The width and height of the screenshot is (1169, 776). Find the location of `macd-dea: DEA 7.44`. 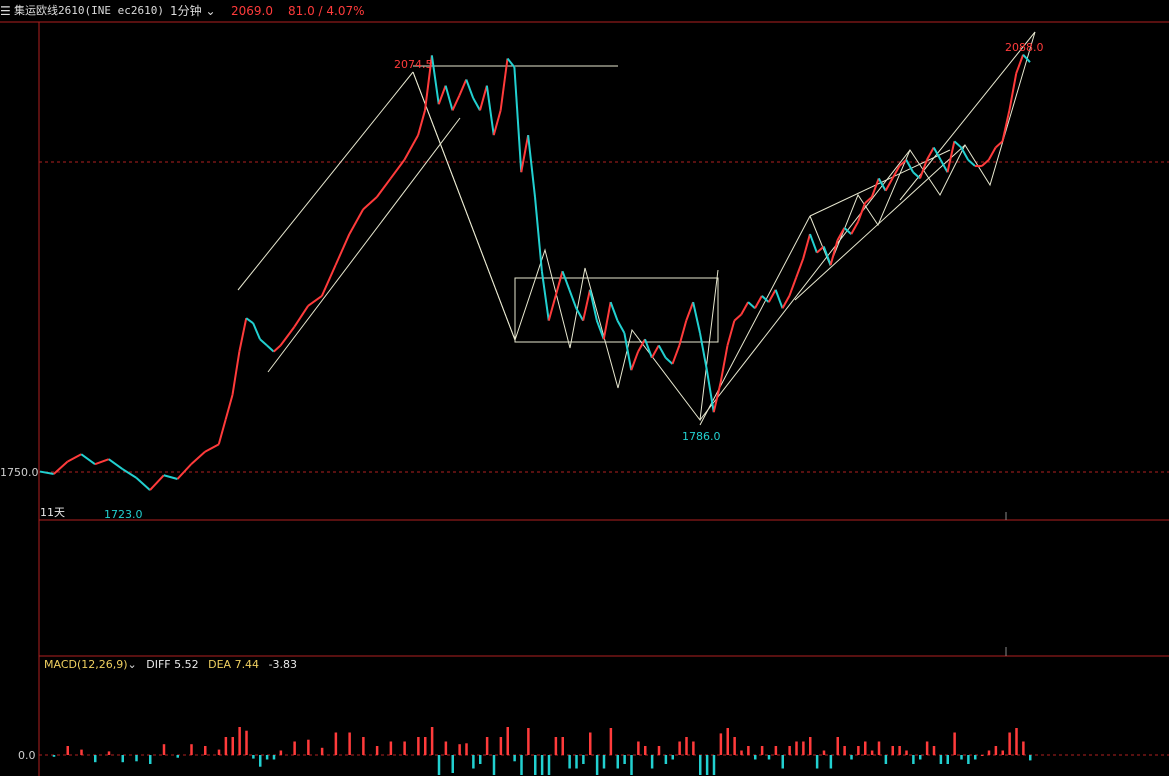

macd-dea: DEA 7.44 is located at coordinates (234, 664).